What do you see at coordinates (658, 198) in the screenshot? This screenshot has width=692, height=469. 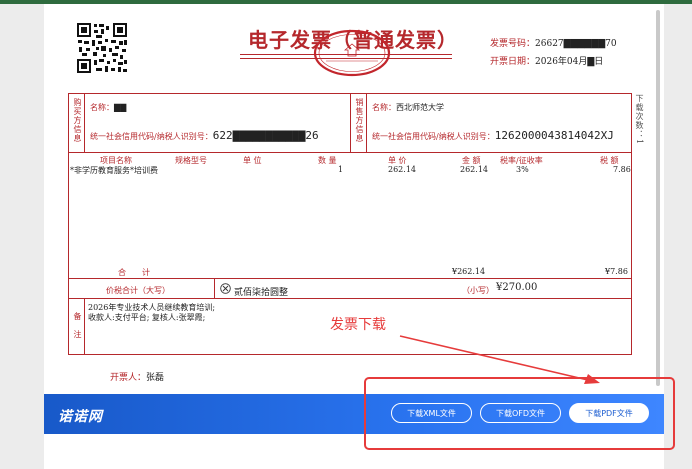 I see `scrollbar-thumb` at bounding box center [658, 198].